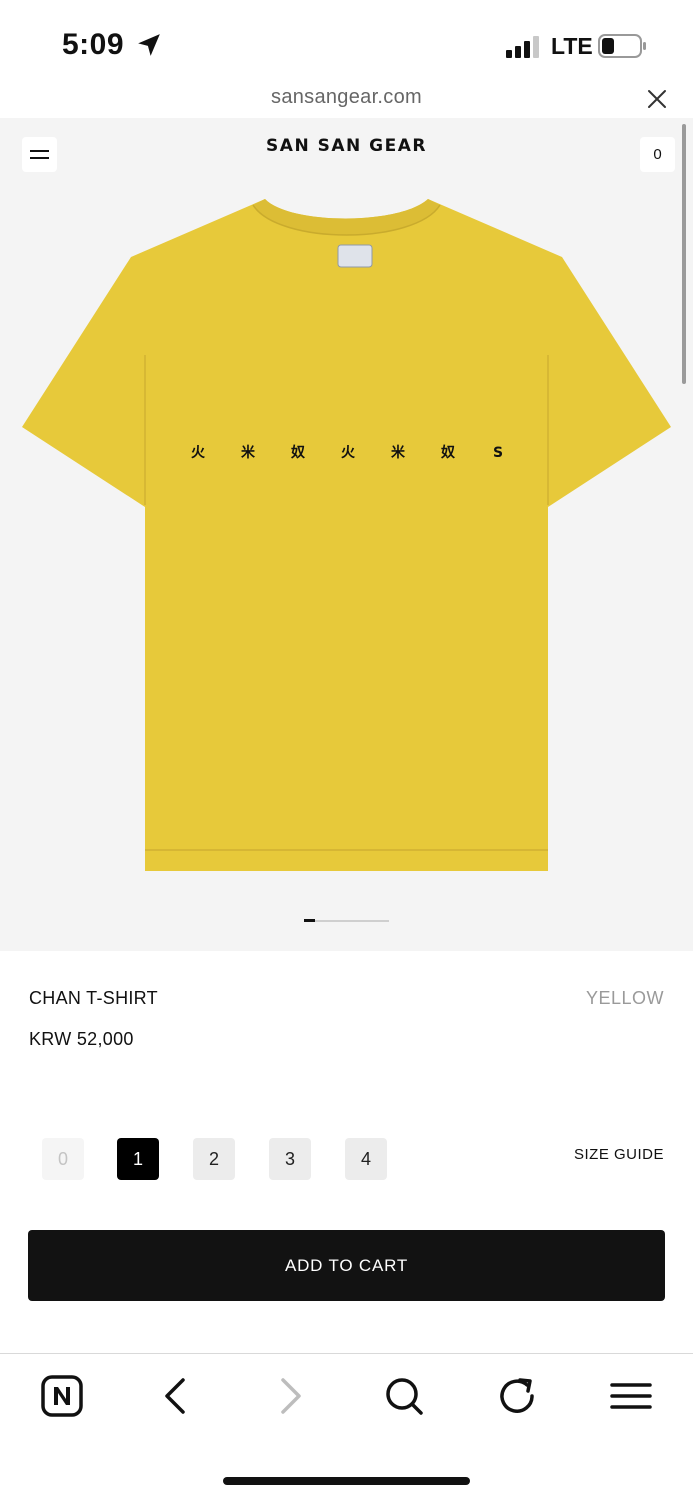  I want to click on size-guide-link: SIZE GUIDE, so click(619, 1154).